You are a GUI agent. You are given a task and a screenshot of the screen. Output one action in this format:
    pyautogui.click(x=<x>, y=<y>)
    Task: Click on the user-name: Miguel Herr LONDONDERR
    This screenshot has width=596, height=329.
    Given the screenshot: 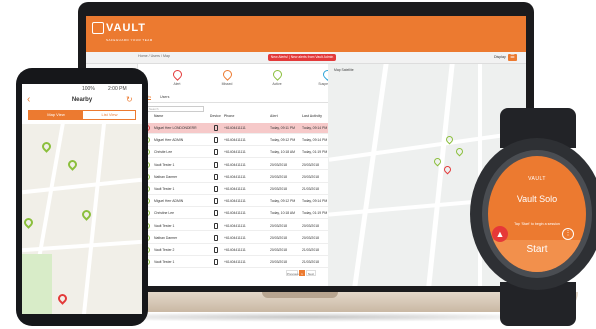 What is the action you would take?
    pyautogui.click(x=175, y=128)
    